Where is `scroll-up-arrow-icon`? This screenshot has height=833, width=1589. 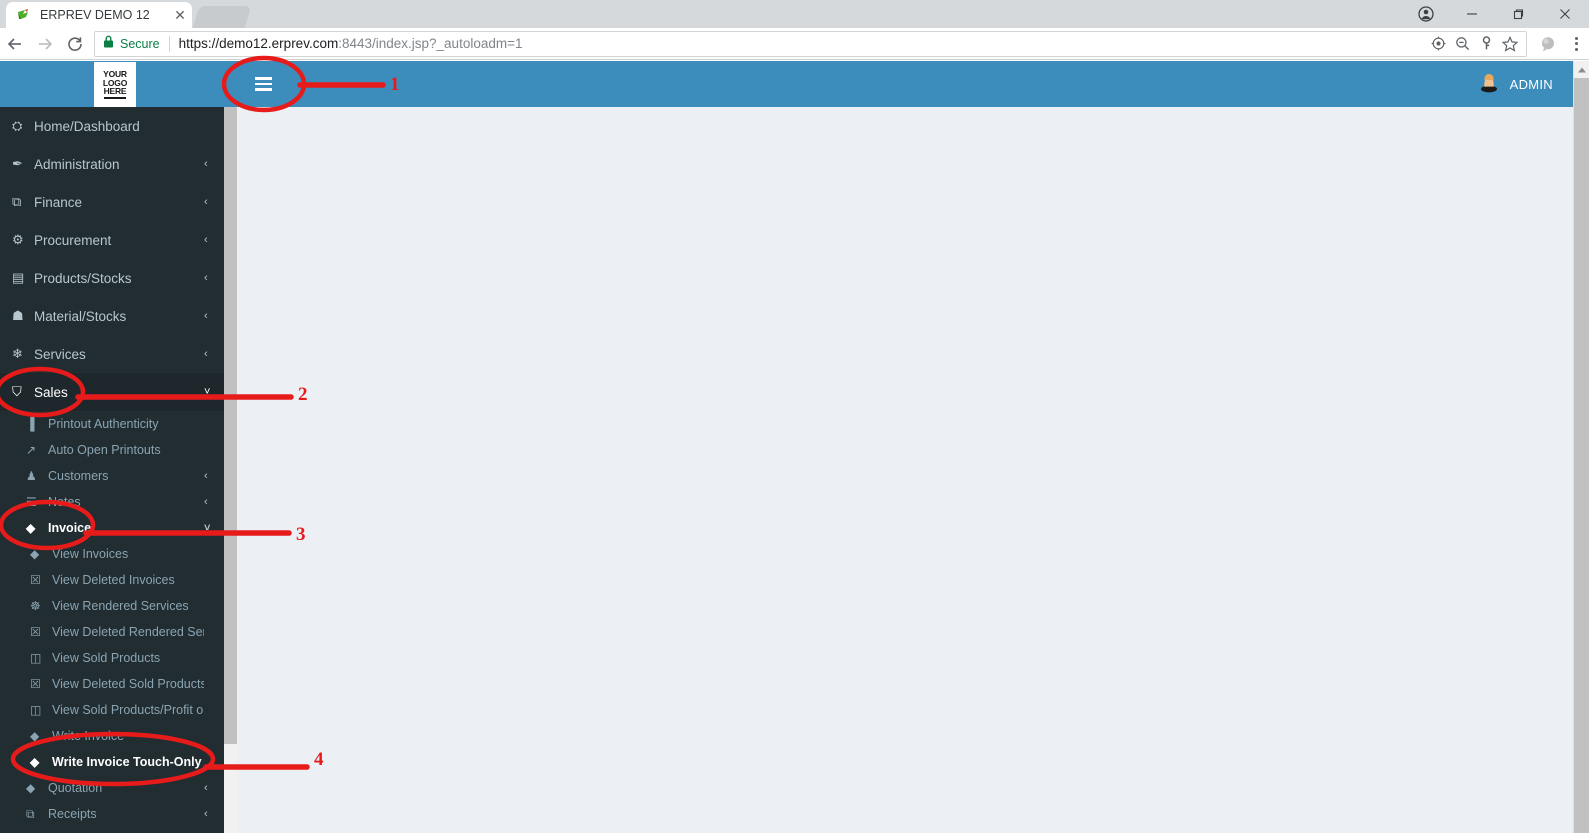 scroll-up-arrow-icon is located at coordinates (1581, 69).